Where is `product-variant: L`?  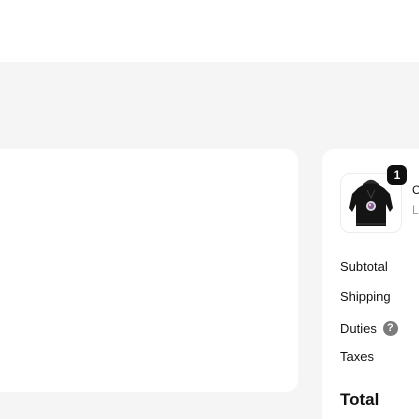
product-variant: L is located at coordinates (415, 209).